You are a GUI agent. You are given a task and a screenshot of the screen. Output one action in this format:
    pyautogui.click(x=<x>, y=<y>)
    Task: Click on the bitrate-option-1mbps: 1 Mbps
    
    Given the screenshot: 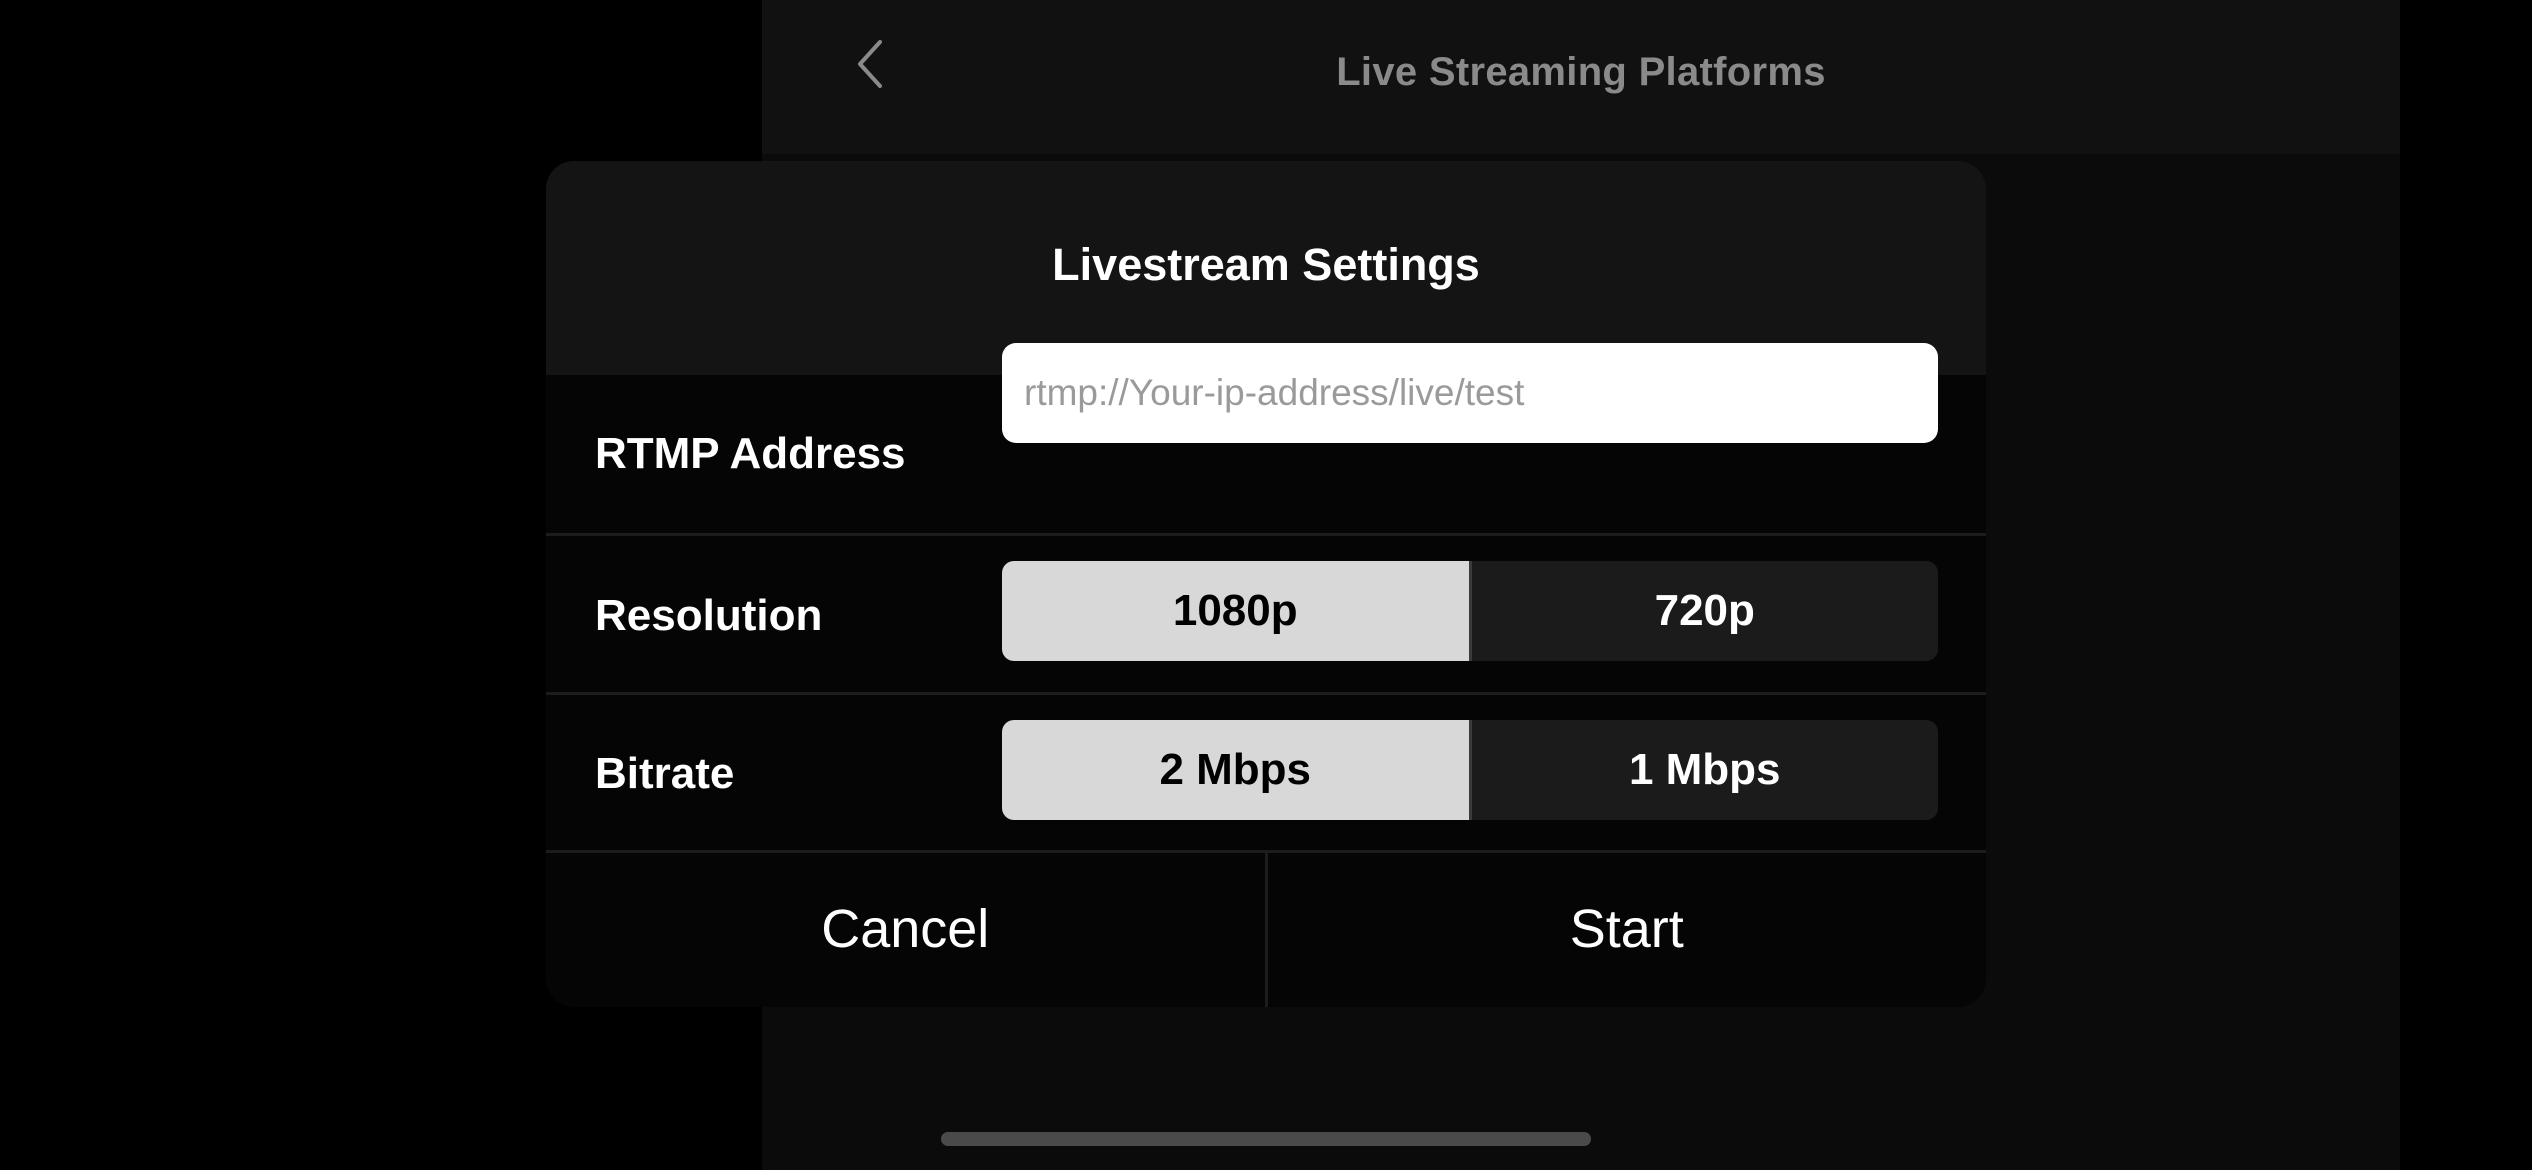 What is the action you would take?
    pyautogui.click(x=1704, y=770)
    